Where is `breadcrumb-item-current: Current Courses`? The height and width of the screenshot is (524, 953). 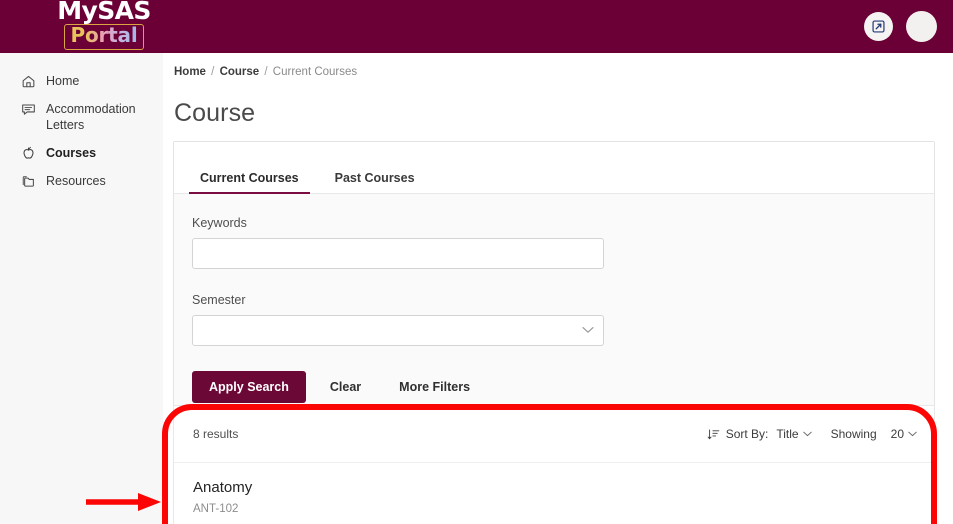
breadcrumb-item-current: Current Courses is located at coordinates (315, 72).